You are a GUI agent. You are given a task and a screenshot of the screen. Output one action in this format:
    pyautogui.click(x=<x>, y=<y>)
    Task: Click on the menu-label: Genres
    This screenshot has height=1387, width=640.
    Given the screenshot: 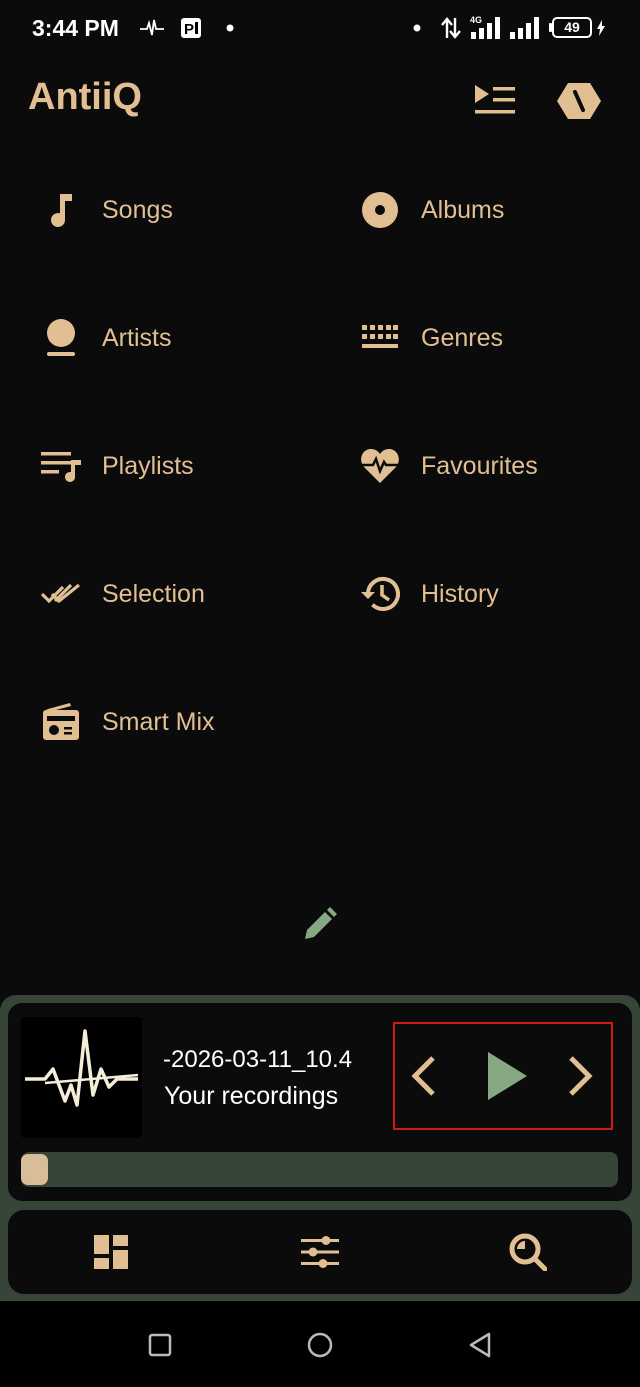 What is the action you would take?
    pyautogui.click(x=462, y=337)
    